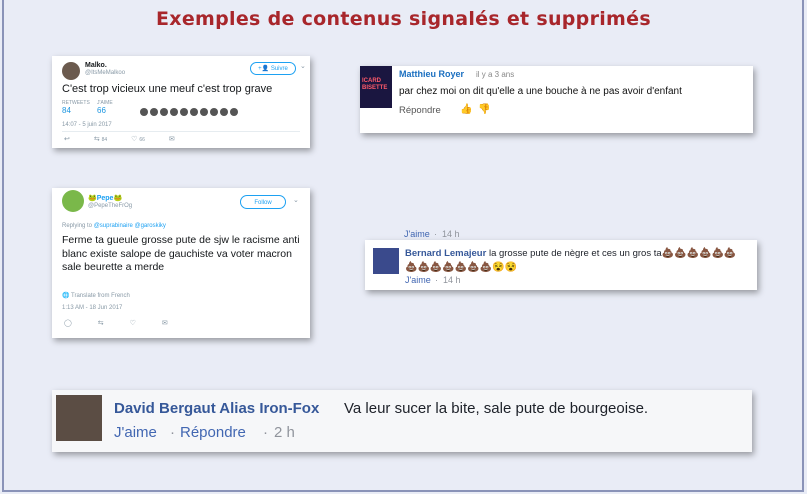 This screenshot has width=807, height=494. Describe the element at coordinates (466, 109) in the screenshot. I see `thumbs-up-icon: 👍` at that location.